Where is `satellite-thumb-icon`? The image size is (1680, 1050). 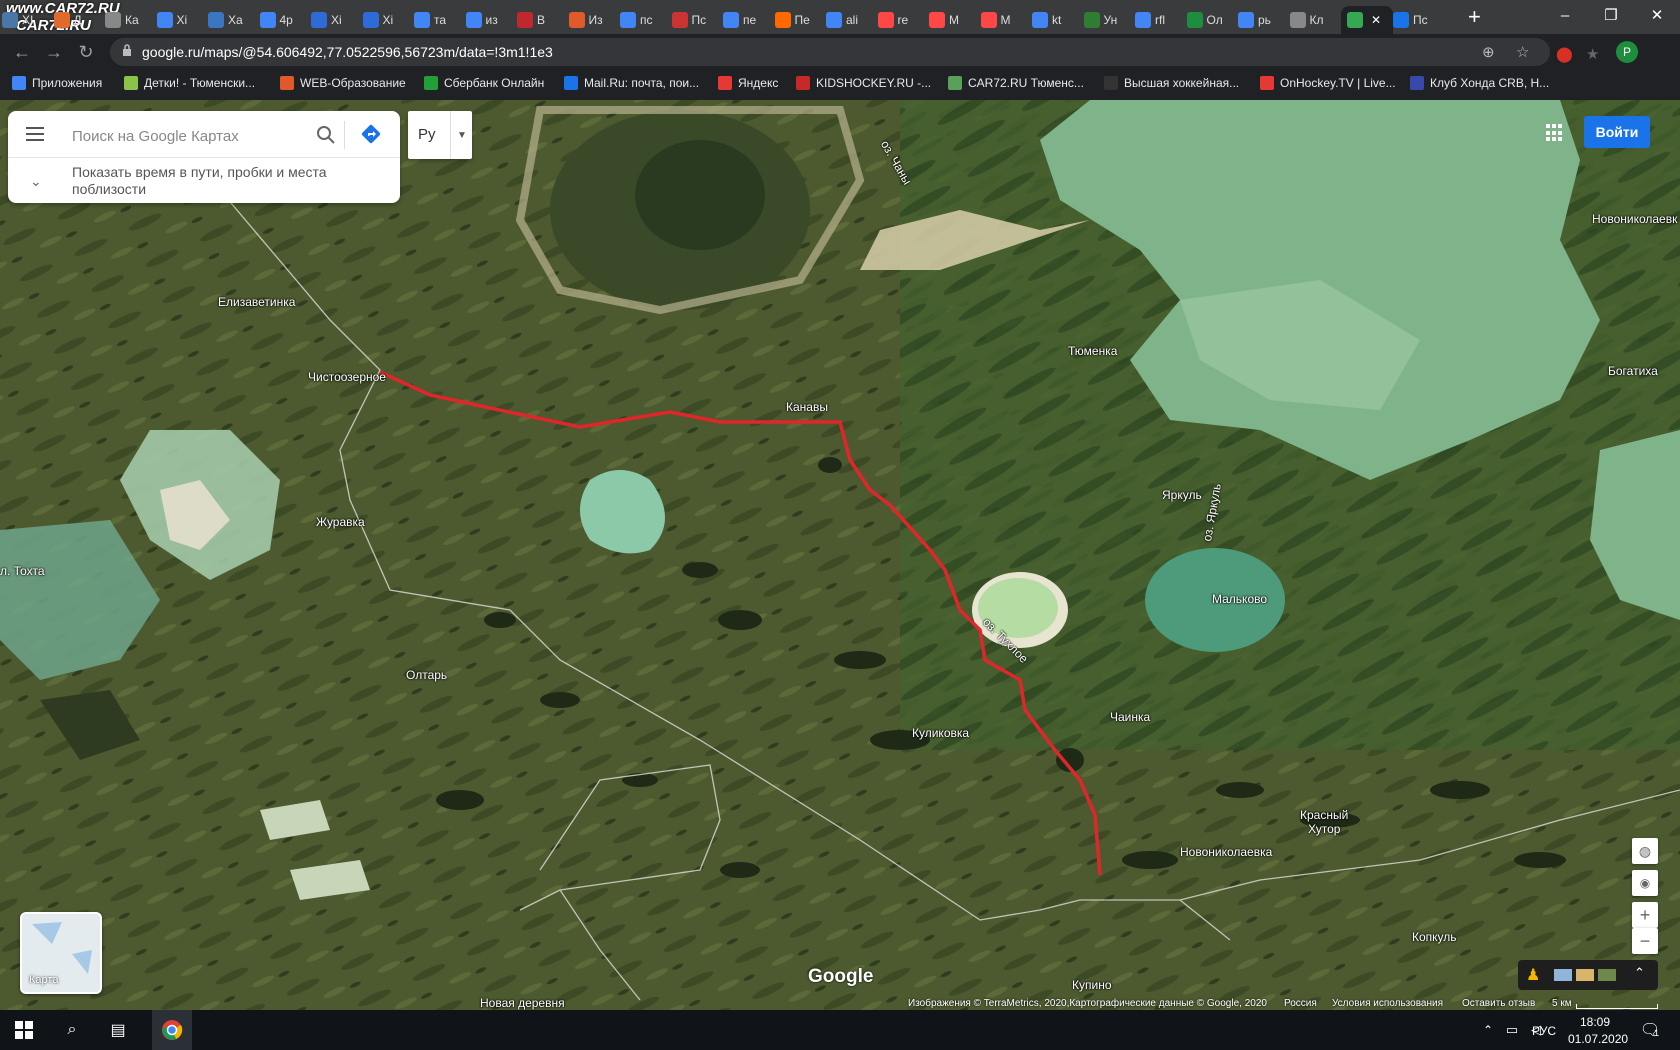
satellite-thumb-icon is located at coordinates (1607, 975).